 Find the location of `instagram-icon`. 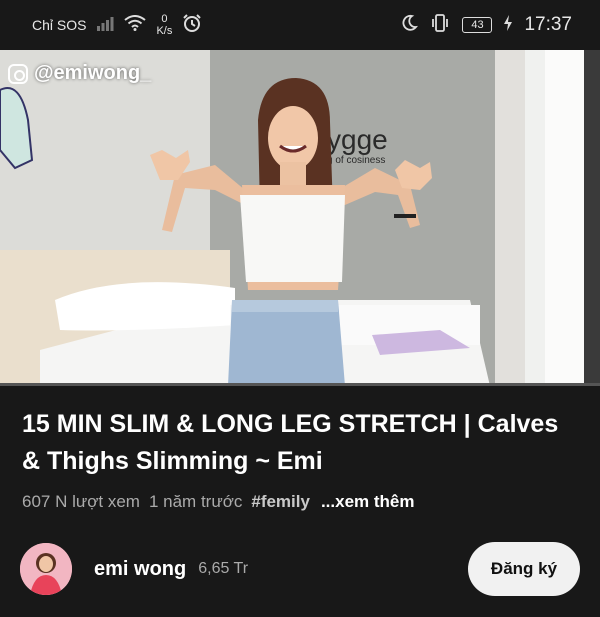

instagram-icon is located at coordinates (18, 73).